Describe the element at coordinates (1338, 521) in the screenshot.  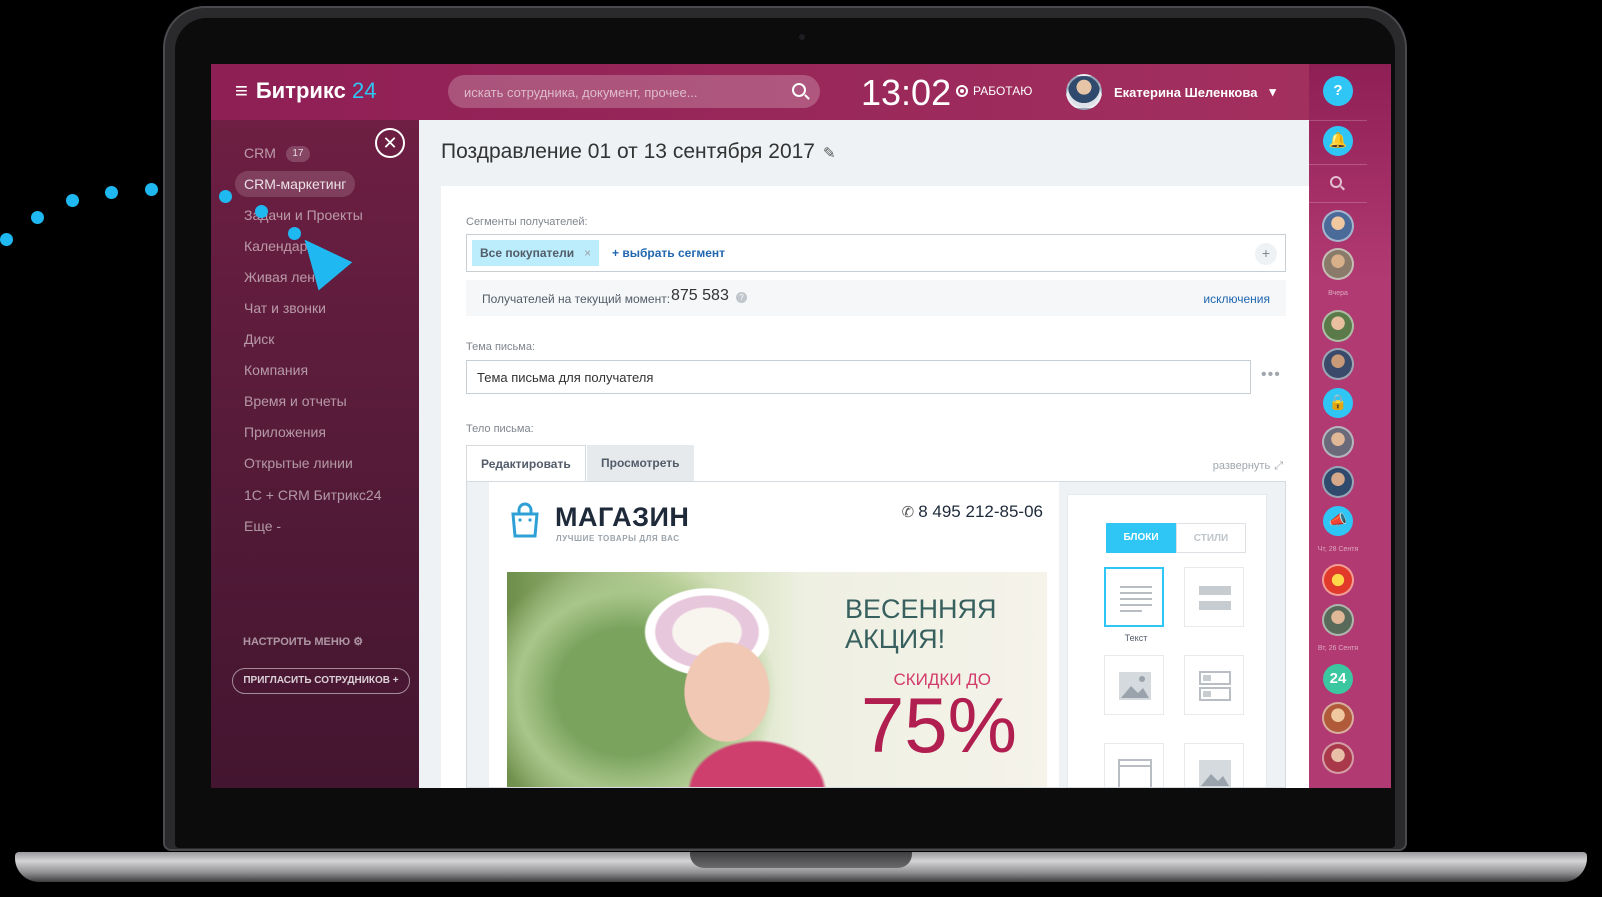
I see `megaphone-icon: 📣` at that location.